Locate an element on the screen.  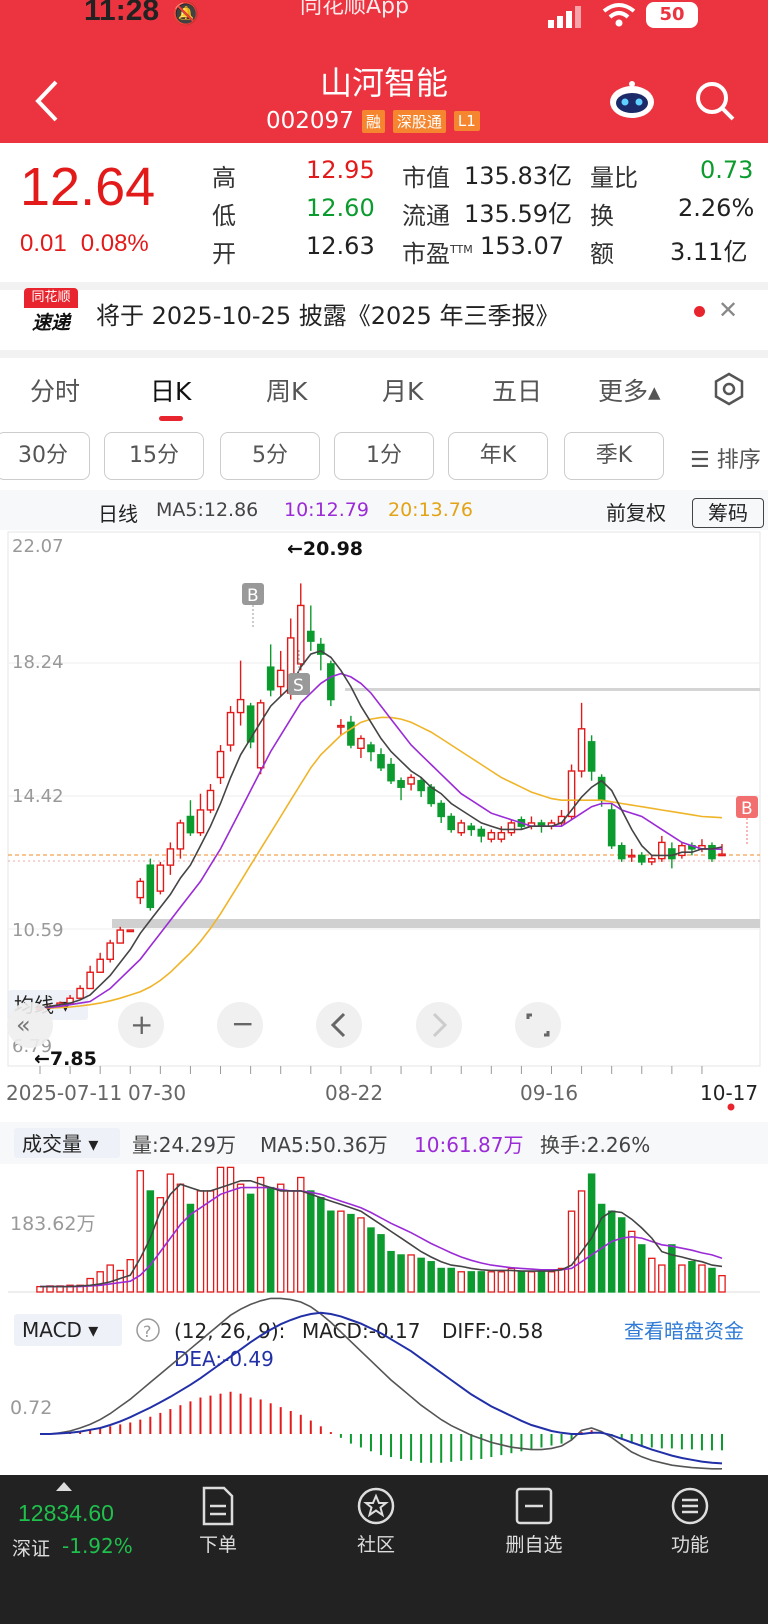
remove-watchlist-icon is located at coordinates (534, 1506).